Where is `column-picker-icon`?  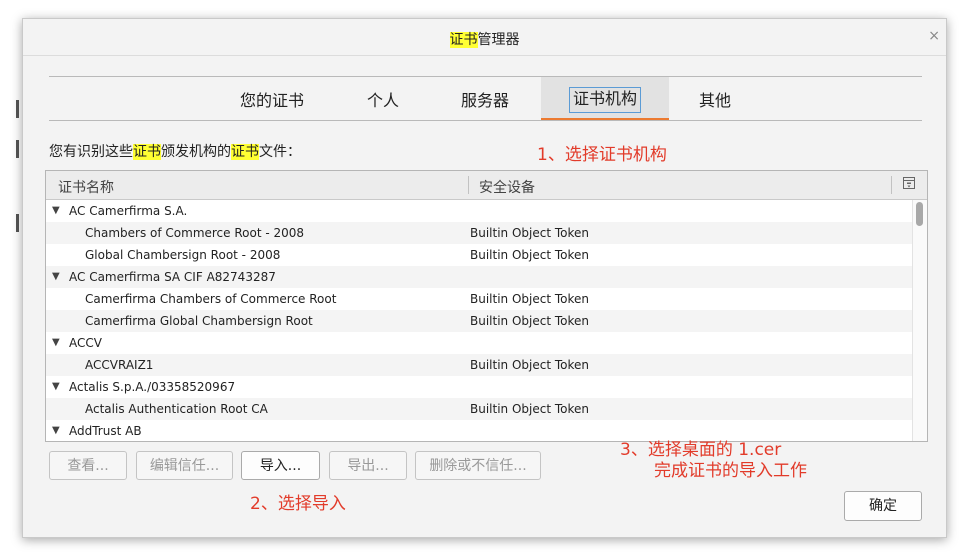
column-picker-icon is located at coordinates (909, 183).